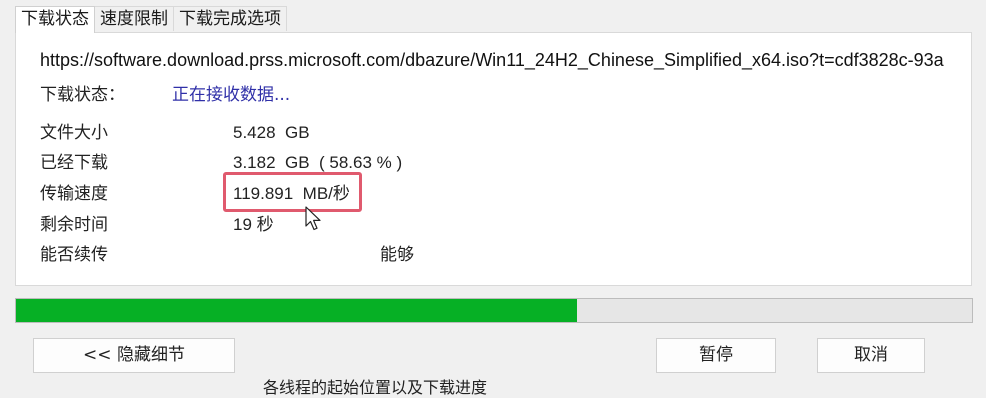 This screenshot has height=398, width=986. I want to click on tab-bar: 下载状态 速度限制 下载完成选项, so click(151, 19).